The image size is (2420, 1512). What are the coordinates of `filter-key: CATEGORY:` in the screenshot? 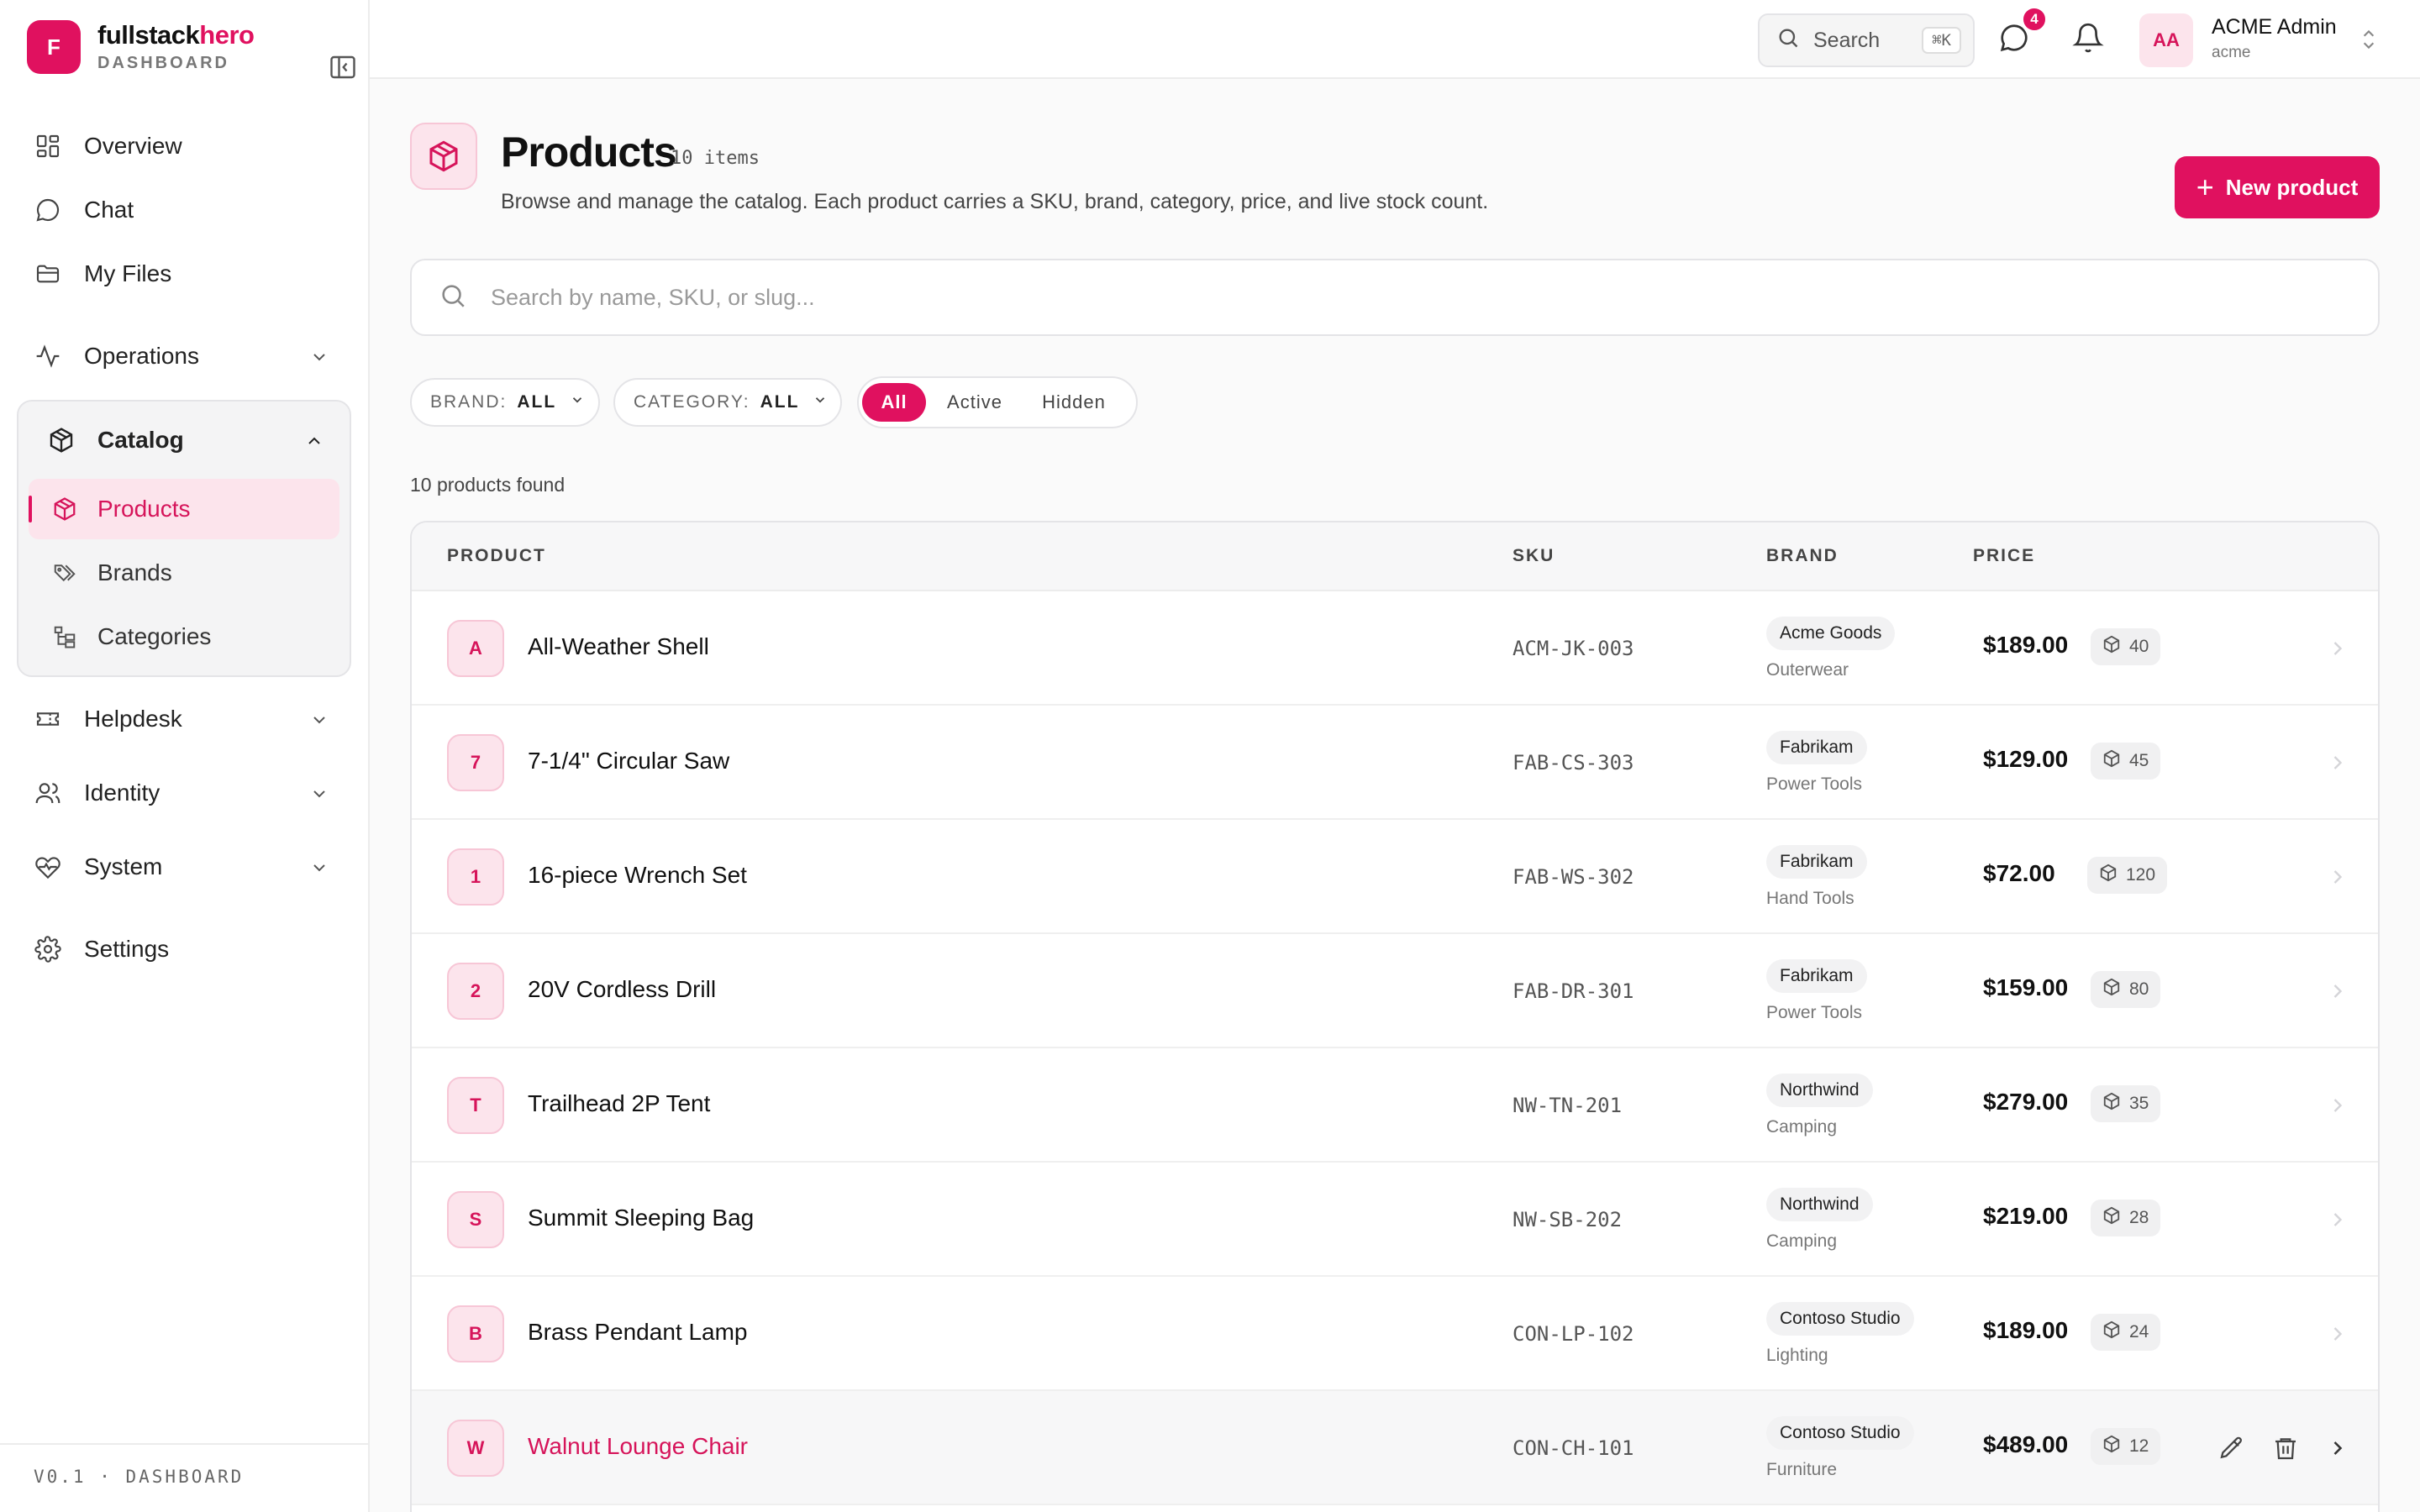 It's located at (692, 402).